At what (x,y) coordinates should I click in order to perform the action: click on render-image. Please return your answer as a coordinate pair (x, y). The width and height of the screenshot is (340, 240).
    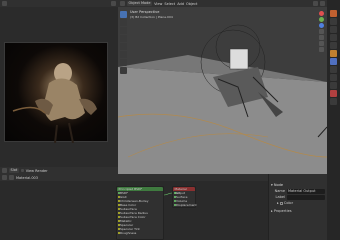
    Looking at the image, I should click on (56, 93).